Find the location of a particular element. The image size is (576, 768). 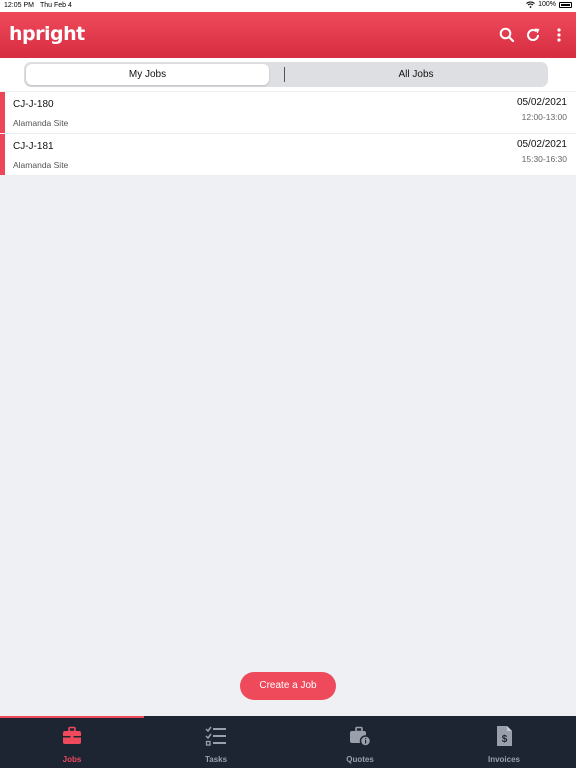

quote-icon is located at coordinates (360, 736).